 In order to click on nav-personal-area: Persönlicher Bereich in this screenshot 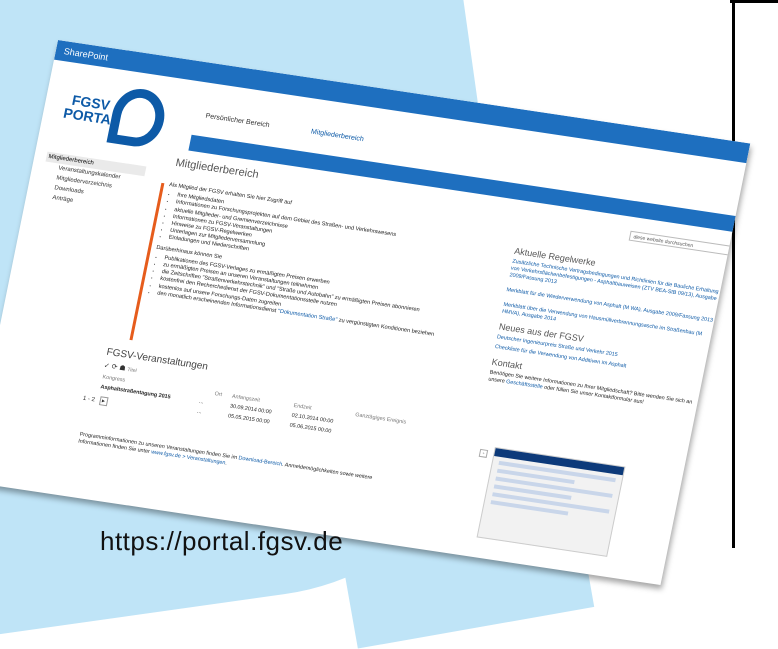, I will do `click(237, 121)`.